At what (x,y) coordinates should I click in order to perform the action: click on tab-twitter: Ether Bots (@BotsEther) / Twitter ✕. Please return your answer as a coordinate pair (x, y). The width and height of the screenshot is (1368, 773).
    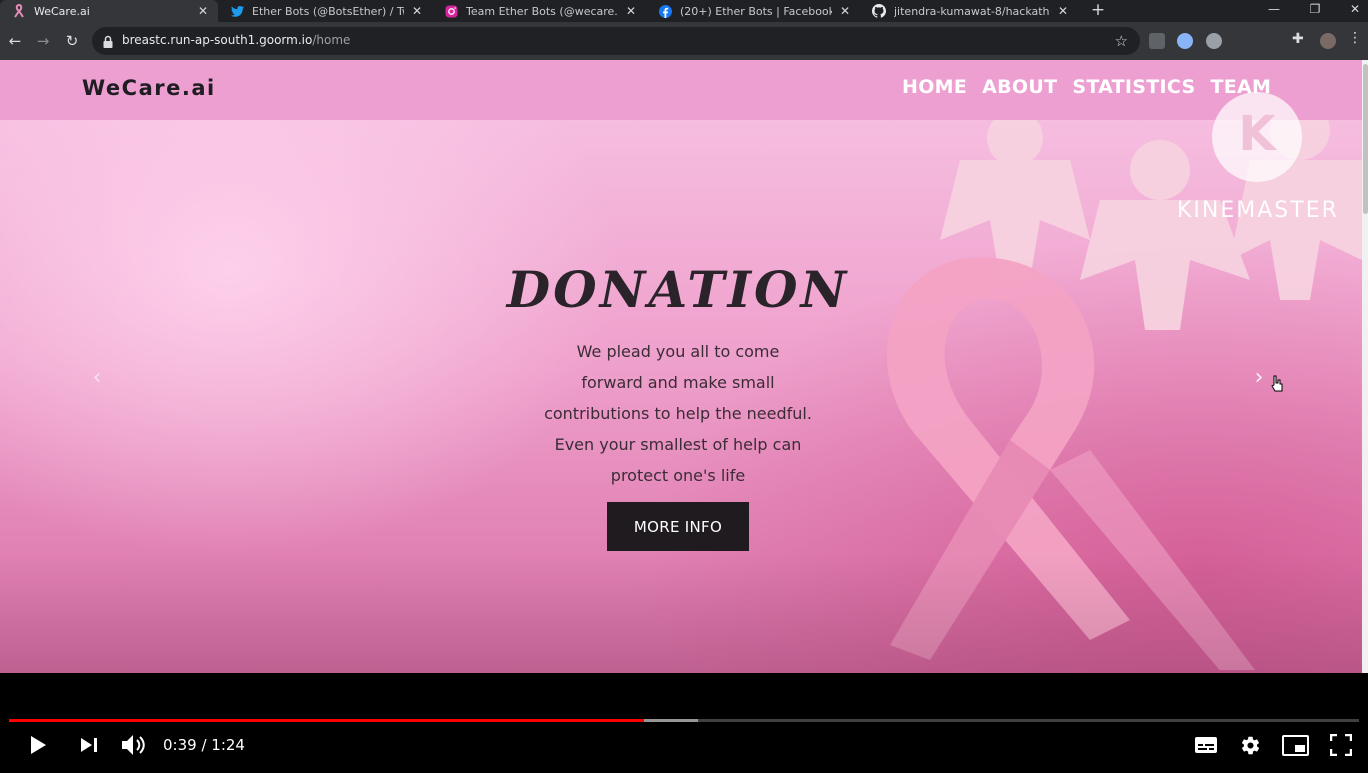
    Looking at the image, I should click on (325, 11).